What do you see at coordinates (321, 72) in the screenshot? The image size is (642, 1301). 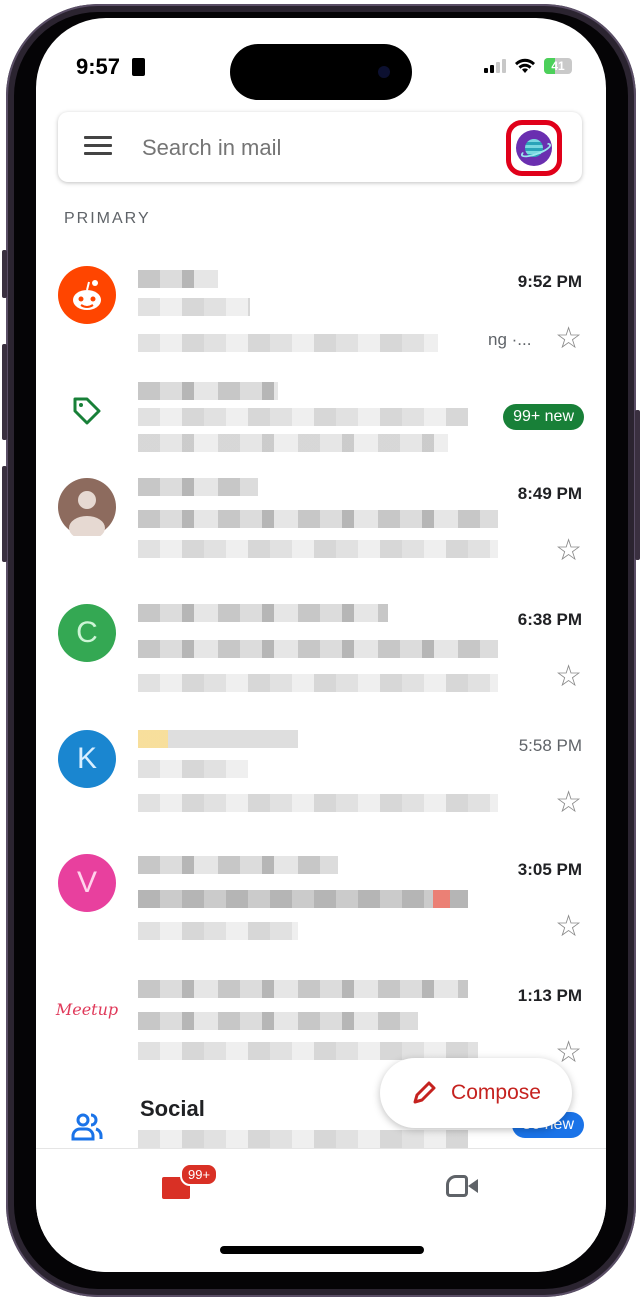 I see `dynamic-island` at bounding box center [321, 72].